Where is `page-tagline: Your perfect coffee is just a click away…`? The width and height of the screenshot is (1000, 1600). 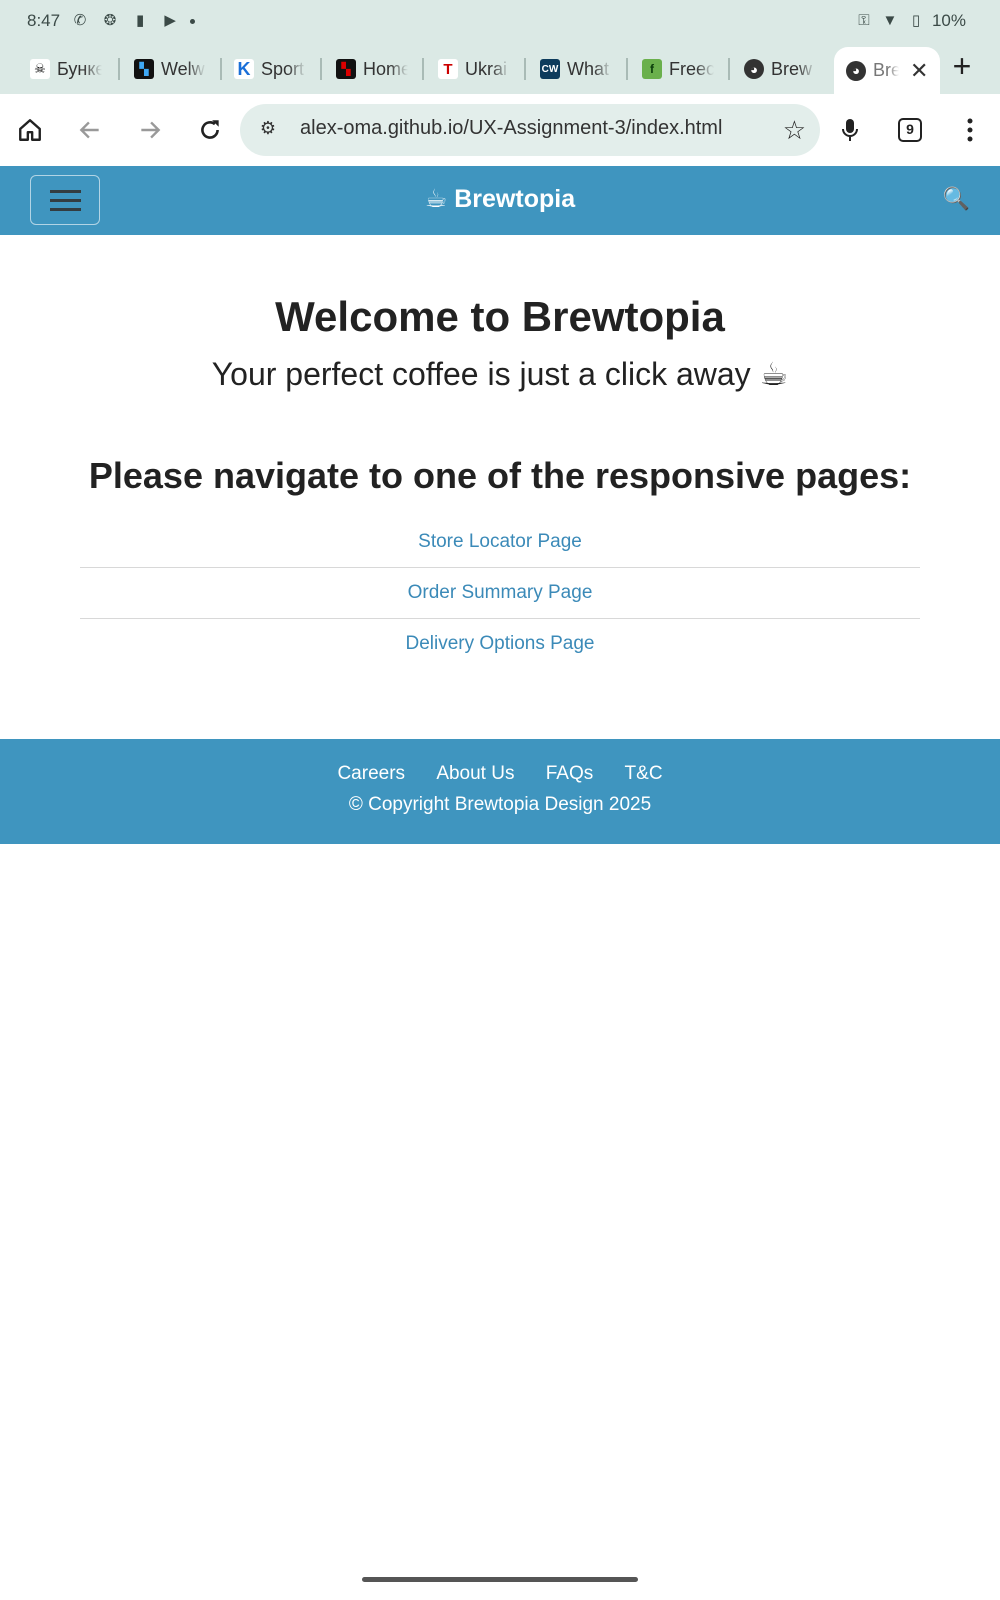 page-tagline: Your perfect coffee is just a click away… is located at coordinates (500, 374).